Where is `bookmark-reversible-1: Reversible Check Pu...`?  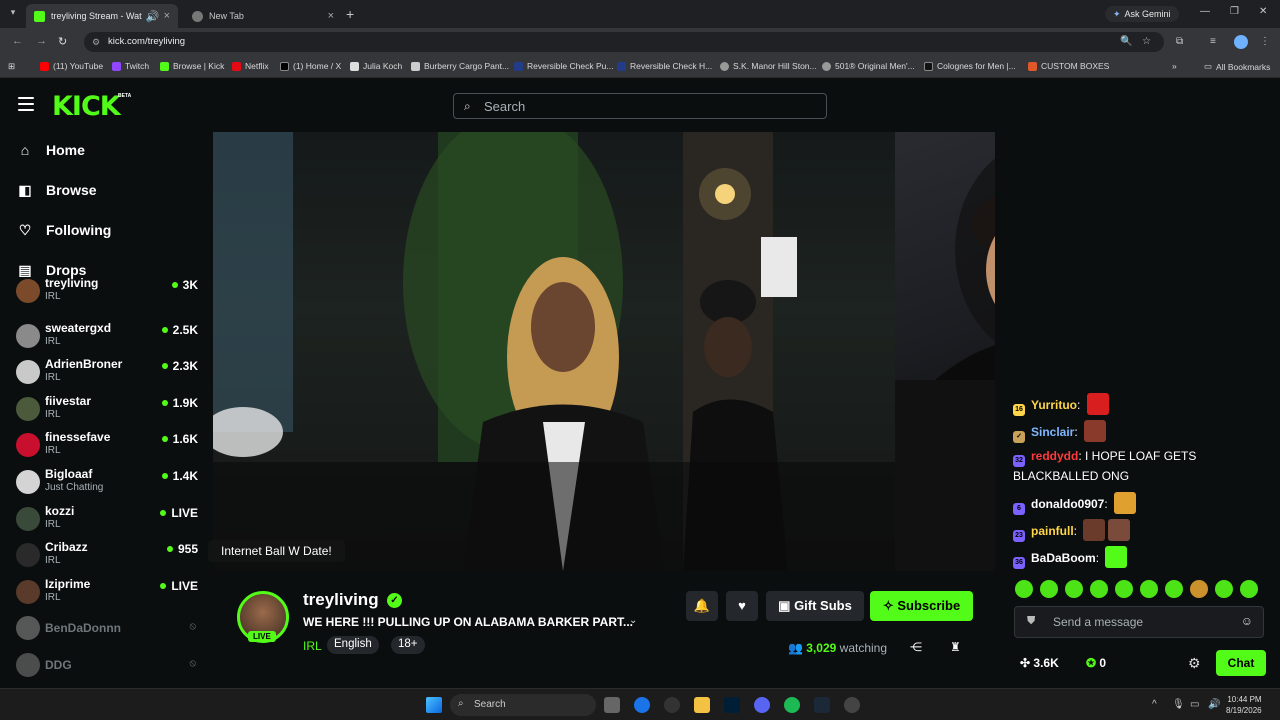
bookmark-reversible-1: Reversible Check Pu... is located at coordinates (563, 66).